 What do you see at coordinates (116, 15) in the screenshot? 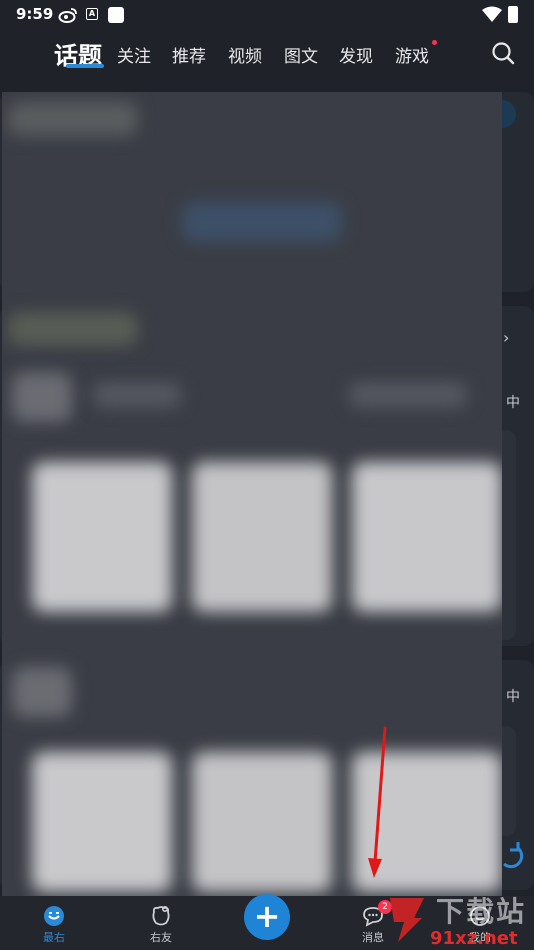
I see `white-square-icon` at bounding box center [116, 15].